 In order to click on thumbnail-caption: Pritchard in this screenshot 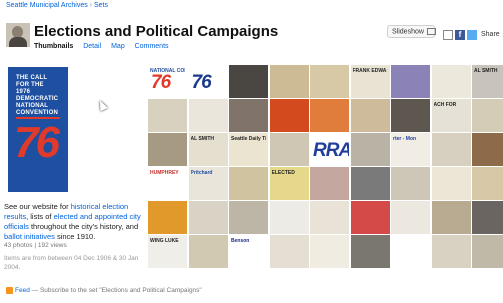, I will do `click(201, 173)`.